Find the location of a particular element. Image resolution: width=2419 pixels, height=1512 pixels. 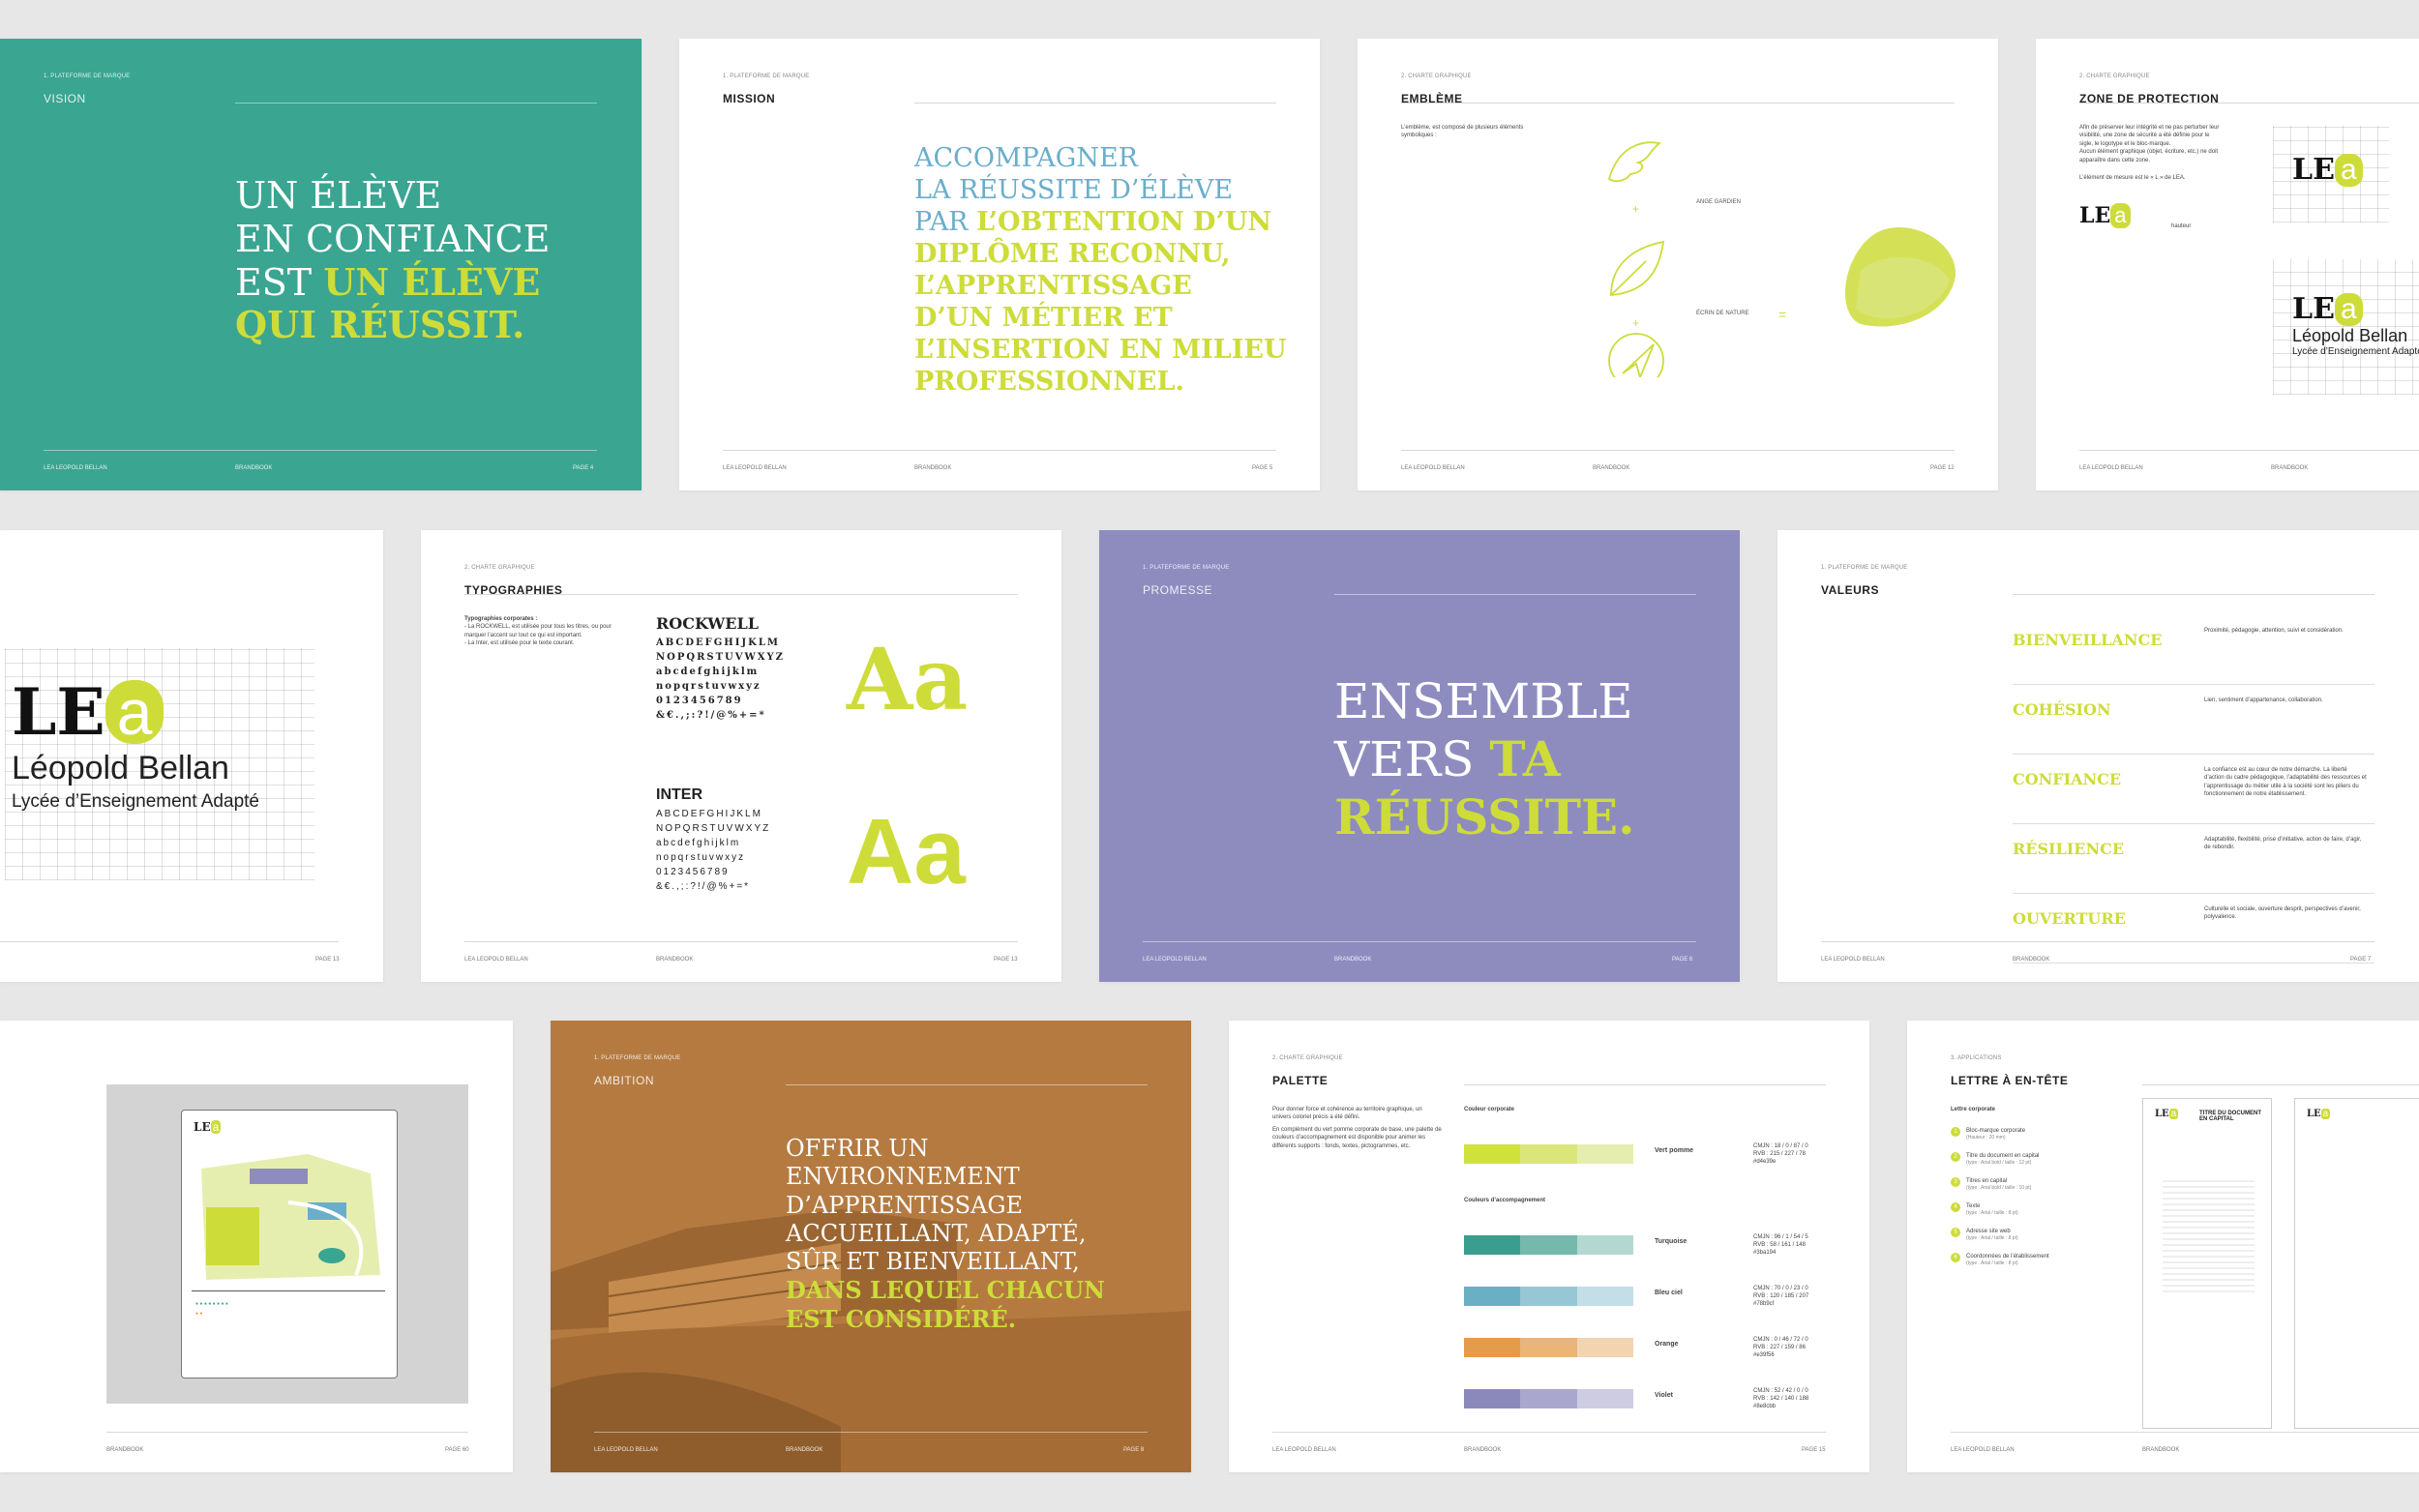

page-title: VALEURS is located at coordinates (1850, 590).